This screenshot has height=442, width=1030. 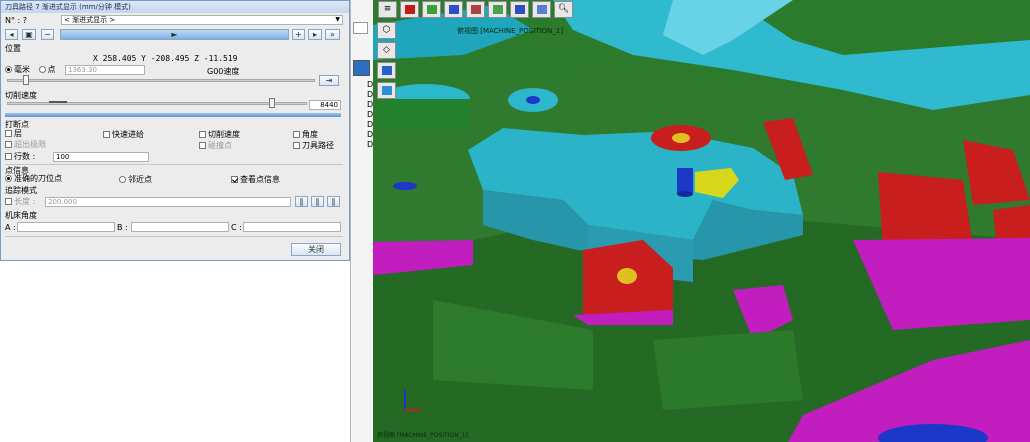 I want to click on toolpath-checkbox, so click(x=296, y=145).